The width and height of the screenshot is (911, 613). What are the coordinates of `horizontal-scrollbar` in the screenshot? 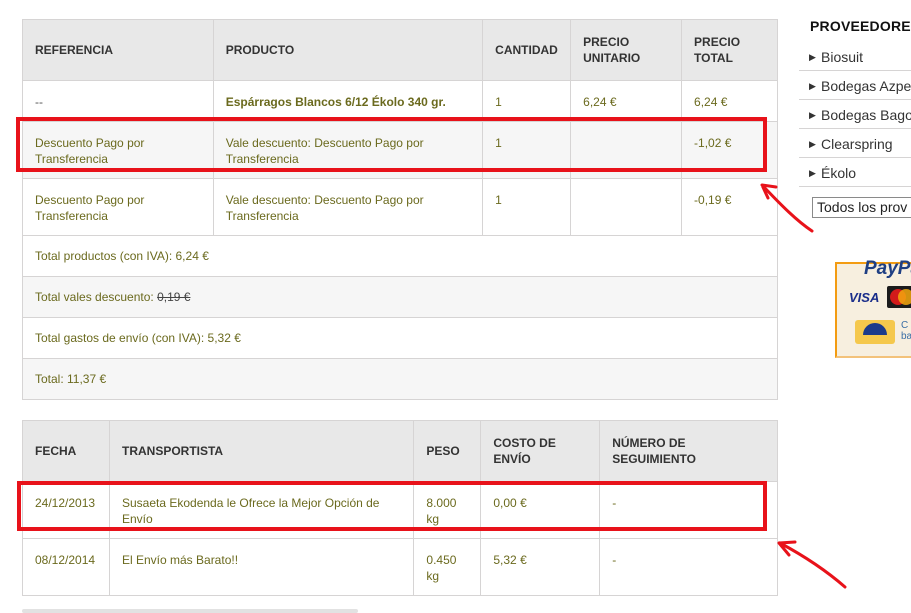 It's located at (190, 611).